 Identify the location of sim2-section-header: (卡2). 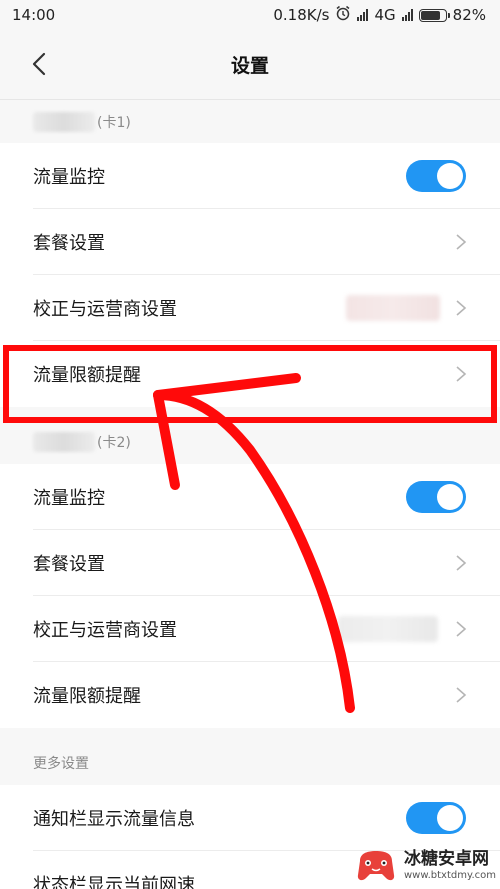
(250, 442).